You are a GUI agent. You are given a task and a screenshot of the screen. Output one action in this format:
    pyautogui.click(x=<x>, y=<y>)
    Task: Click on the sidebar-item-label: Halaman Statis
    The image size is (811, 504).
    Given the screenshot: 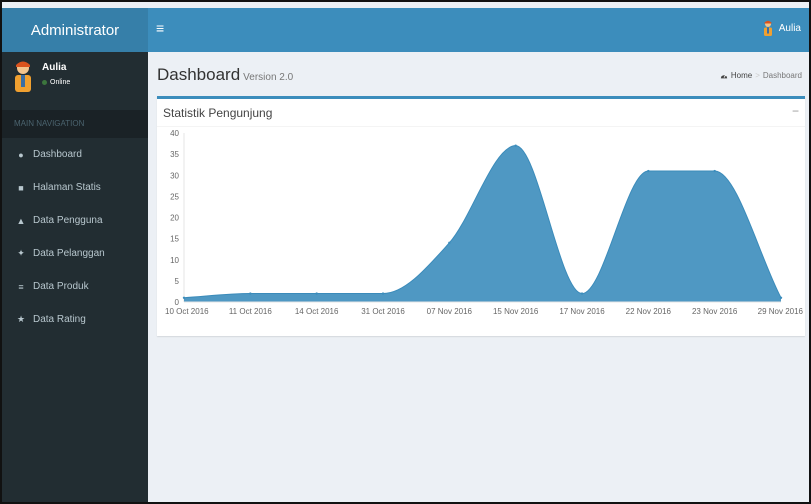 What is the action you would take?
    pyautogui.click(x=67, y=187)
    